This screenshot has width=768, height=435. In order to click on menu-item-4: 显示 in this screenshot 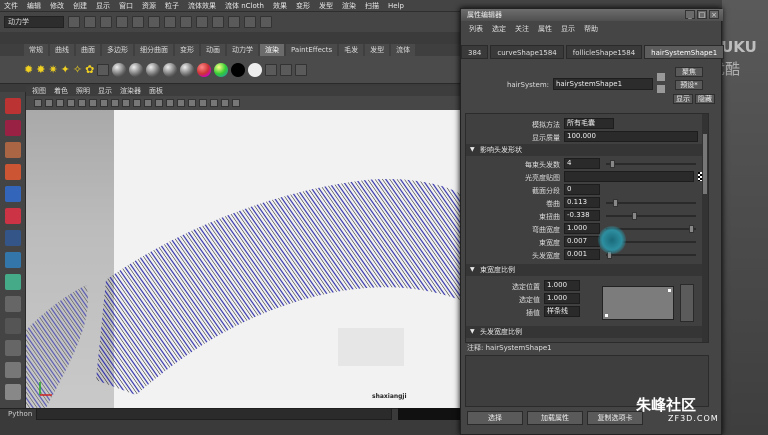, I will do `click(103, 6)`.